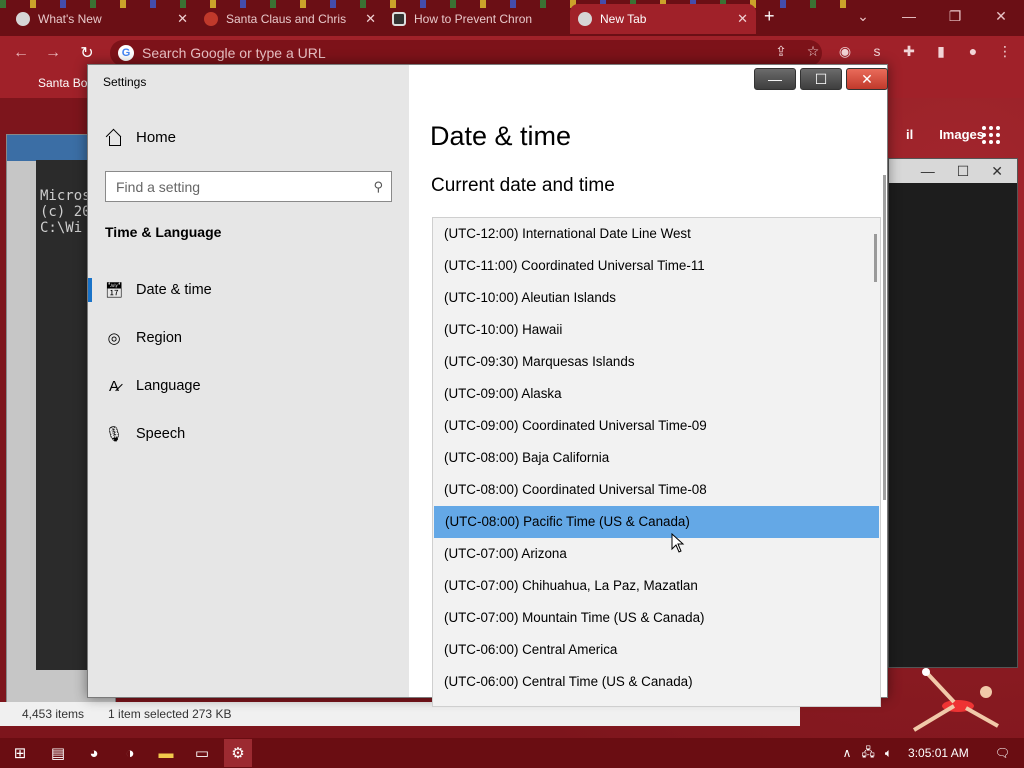  I want to click on task-view-icon: ▤, so click(58, 753).